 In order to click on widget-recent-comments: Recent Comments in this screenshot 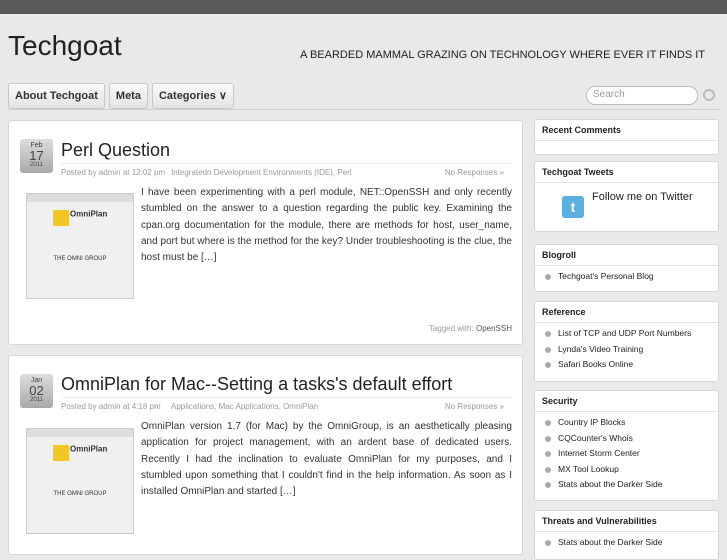, I will do `click(626, 137)`.